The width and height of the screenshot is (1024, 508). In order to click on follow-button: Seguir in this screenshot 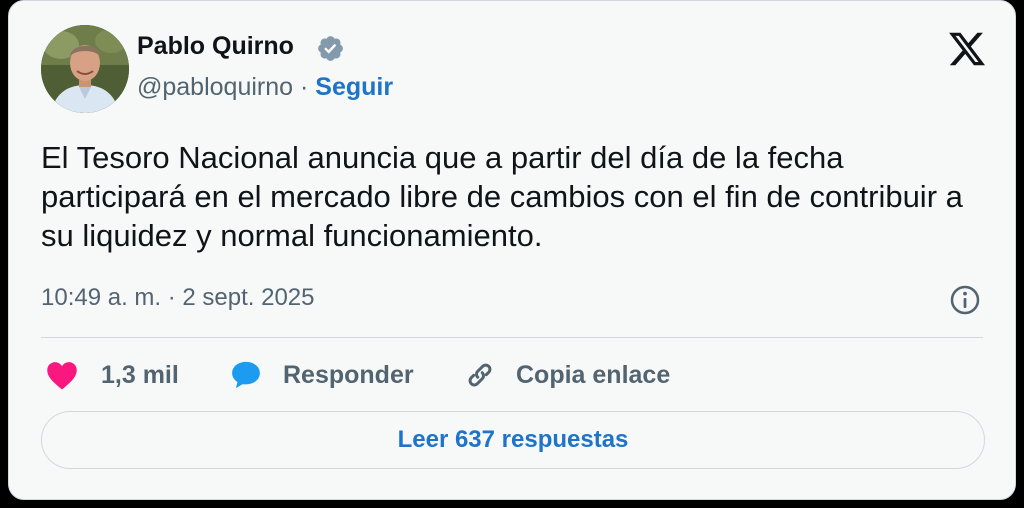, I will do `click(354, 87)`.